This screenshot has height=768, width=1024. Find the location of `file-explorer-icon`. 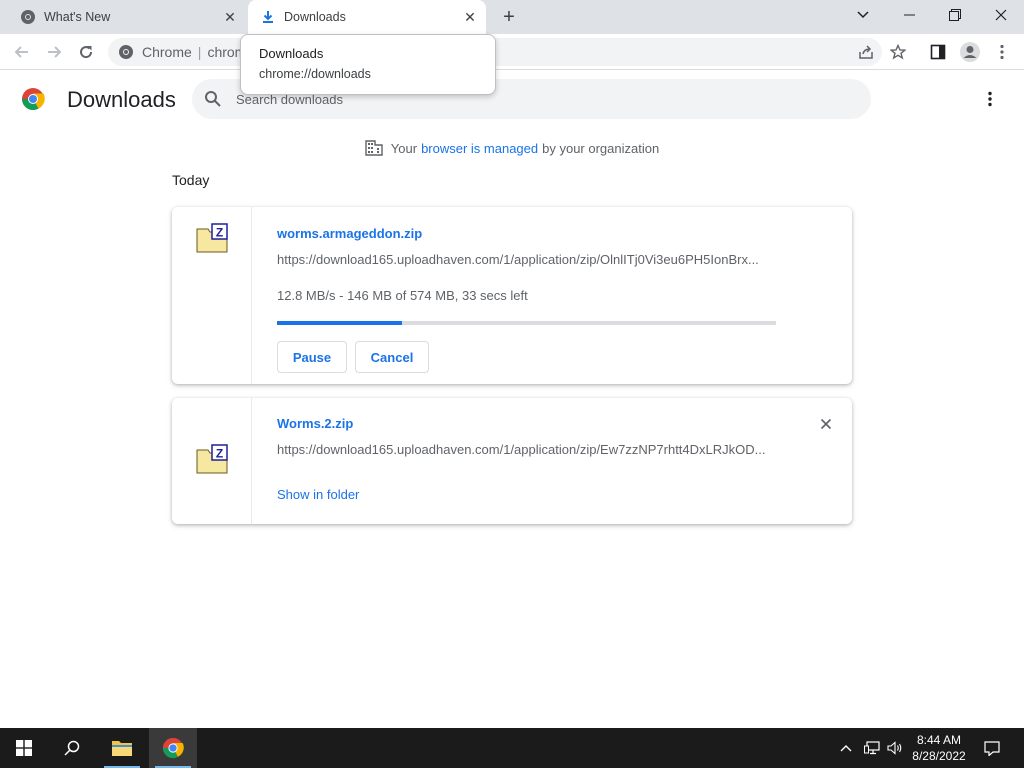

file-explorer-icon is located at coordinates (122, 748).